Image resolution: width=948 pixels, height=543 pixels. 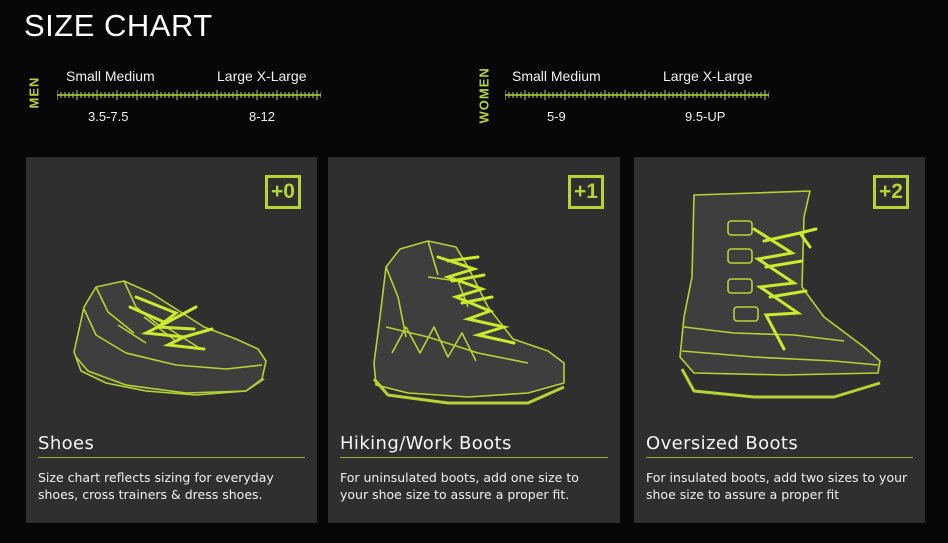 What do you see at coordinates (283, 192) in the screenshot?
I see `size-adjust-badge: +0` at bounding box center [283, 192].